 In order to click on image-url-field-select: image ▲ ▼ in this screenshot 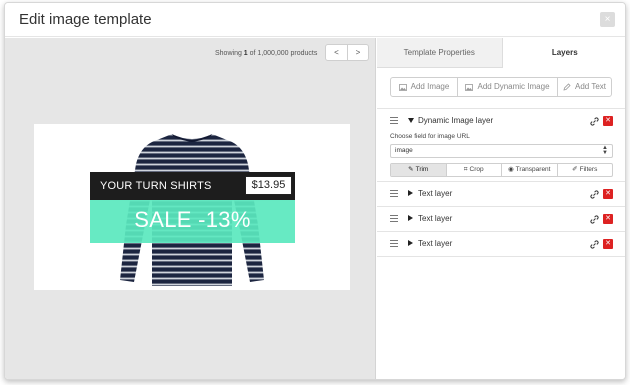, I will do `click(501, 151)`.